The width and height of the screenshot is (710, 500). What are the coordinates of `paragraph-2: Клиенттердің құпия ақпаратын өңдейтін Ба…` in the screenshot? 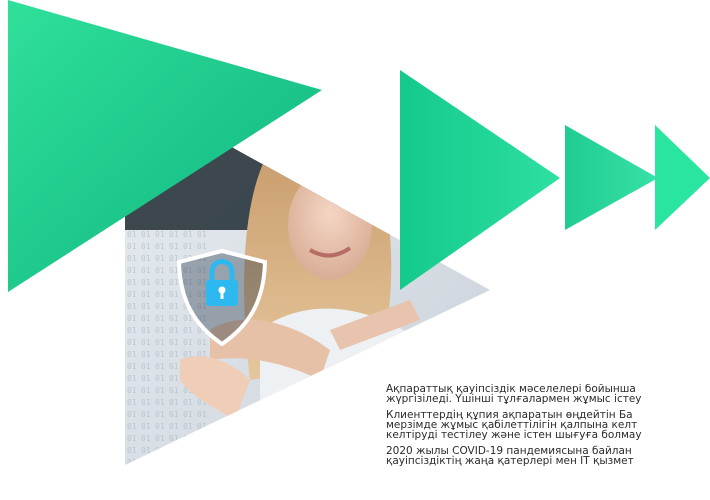 It's located at (548, 425).